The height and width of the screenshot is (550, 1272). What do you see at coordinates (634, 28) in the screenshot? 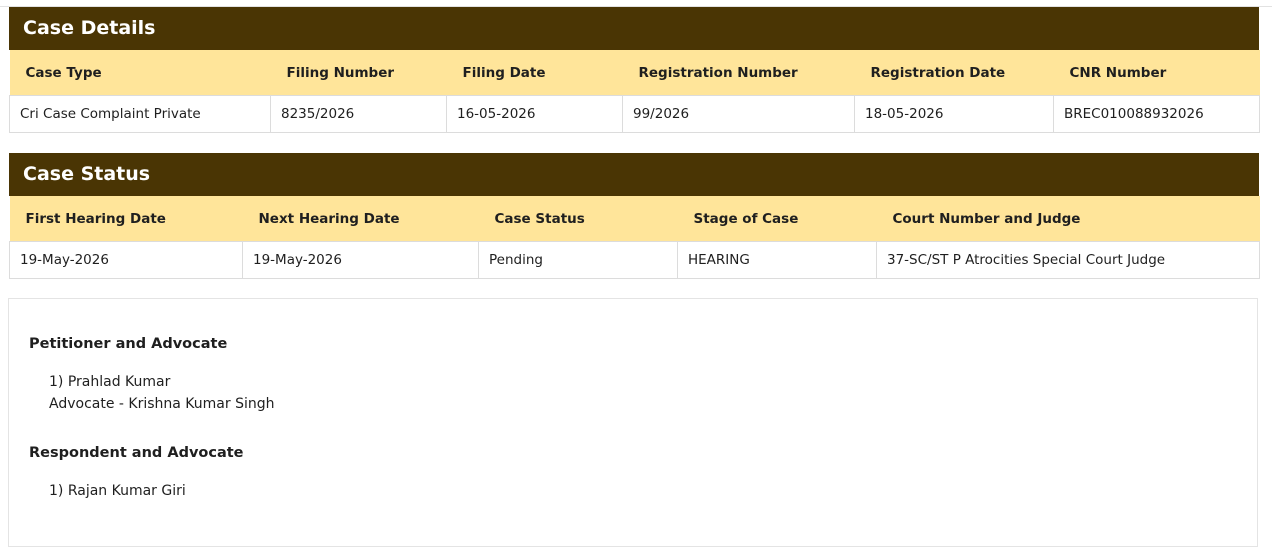
I see `case-details-title: Case Details` at bounding box center [634, 28].